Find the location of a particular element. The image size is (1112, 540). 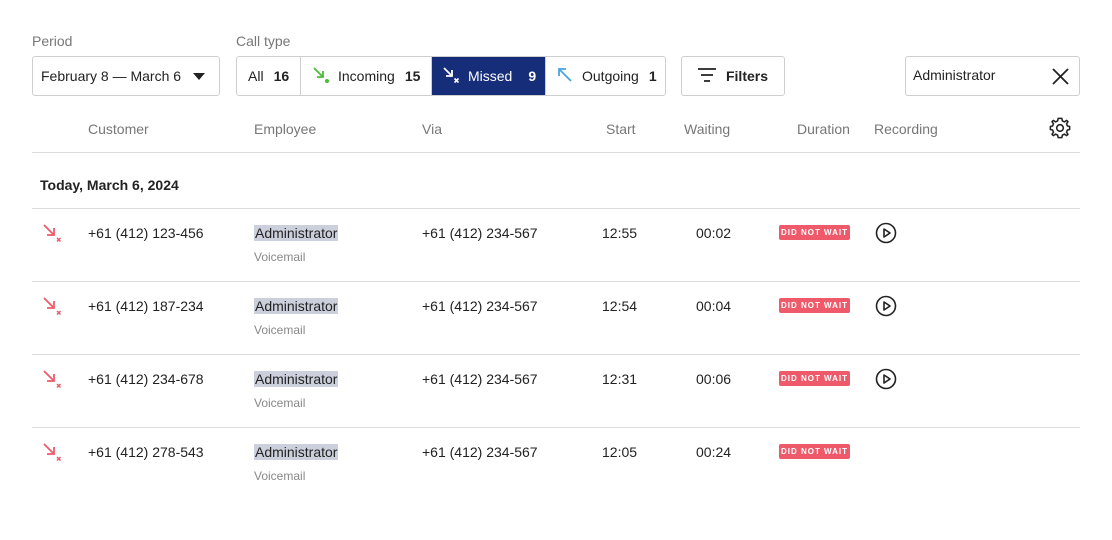

call-type-incoming-label: Incoming is located at coordinates (366, 76).